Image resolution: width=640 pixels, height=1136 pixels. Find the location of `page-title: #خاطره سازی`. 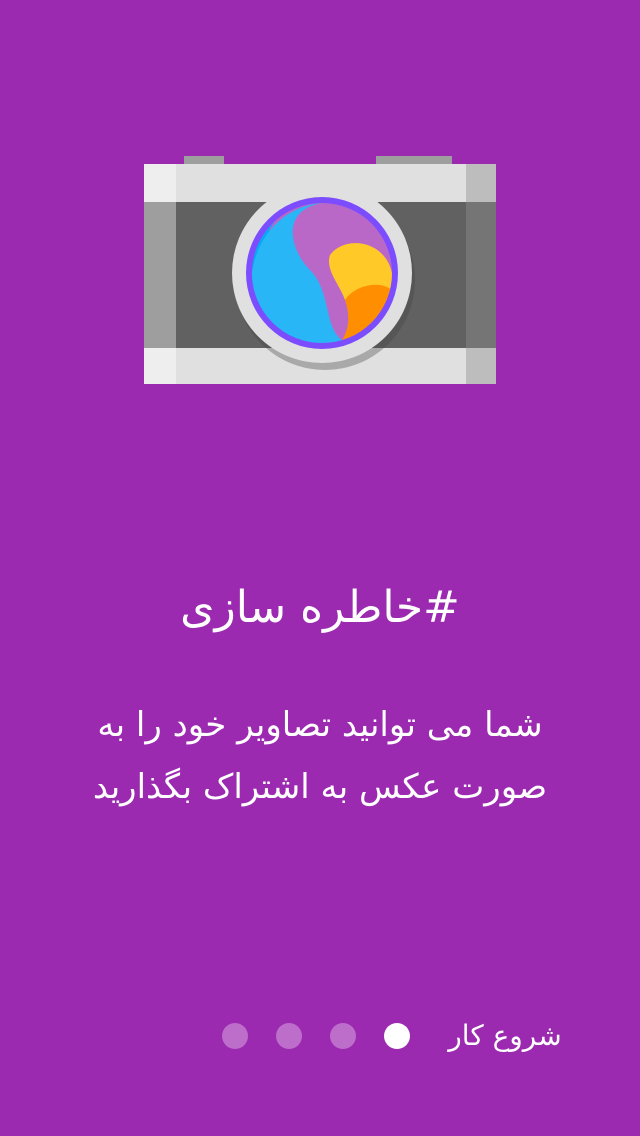

page-title: #خاطره سازی is located at coordinates (320, 607).